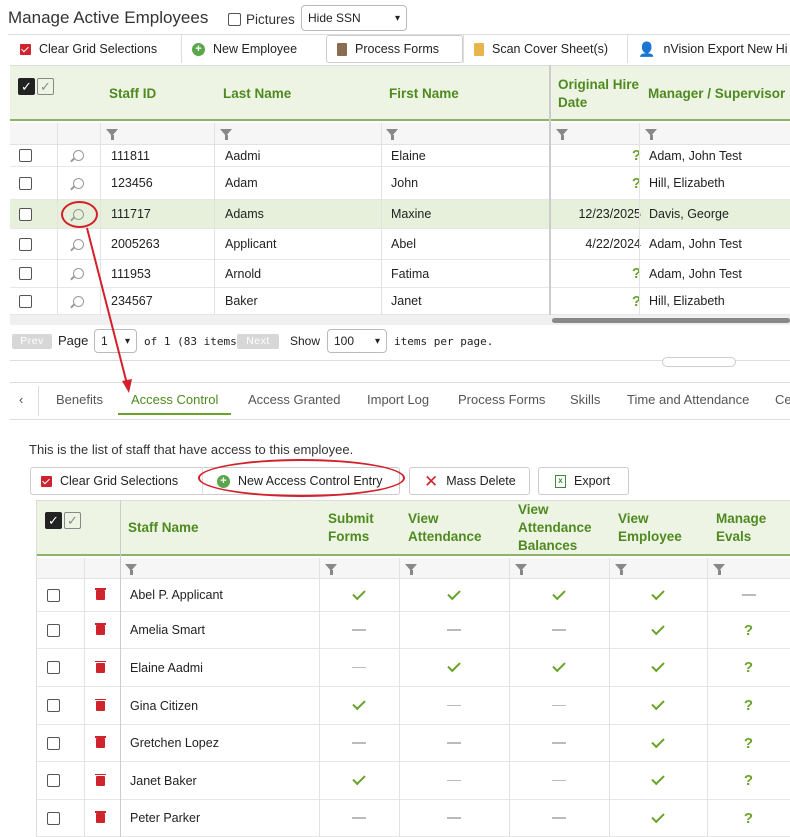 The height and width of the screenshot is (837, 790). Describe the element at coordinates (109, 310) in the screenshot. I see `annotation-arrow` at that location.